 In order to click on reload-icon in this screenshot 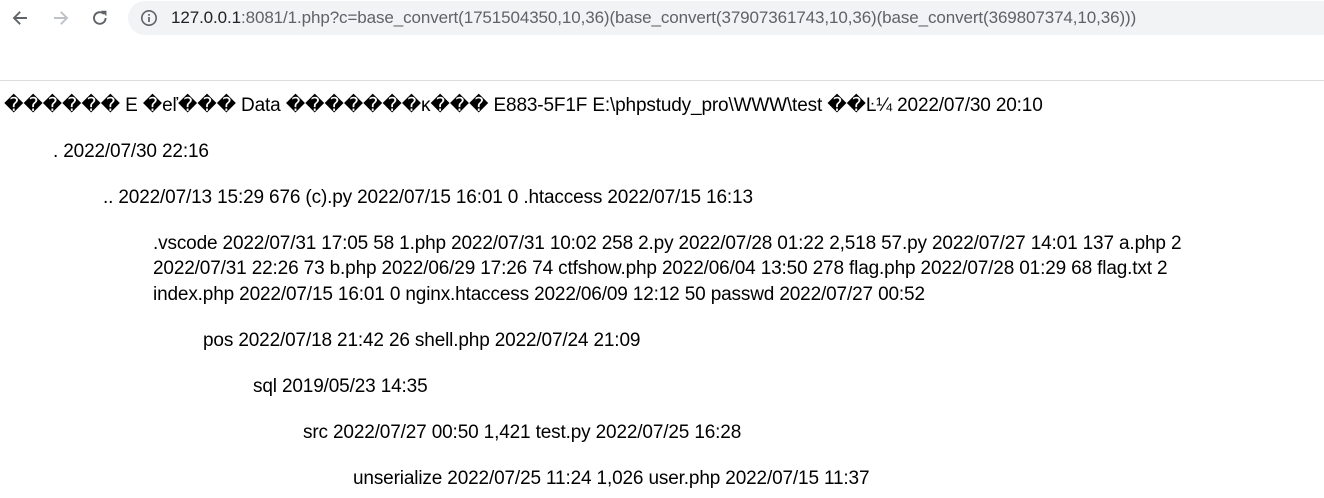, I will do `click(100, 17)`.